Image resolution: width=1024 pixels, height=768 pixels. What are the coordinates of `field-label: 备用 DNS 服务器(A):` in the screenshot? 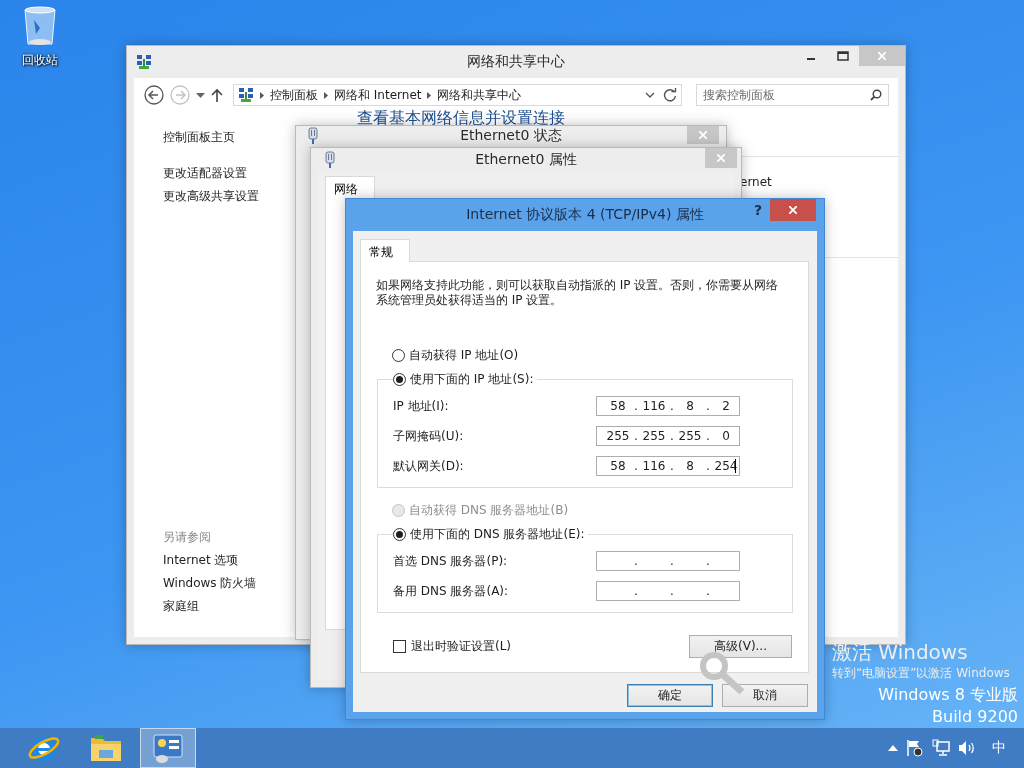 It's located at (451, 591).